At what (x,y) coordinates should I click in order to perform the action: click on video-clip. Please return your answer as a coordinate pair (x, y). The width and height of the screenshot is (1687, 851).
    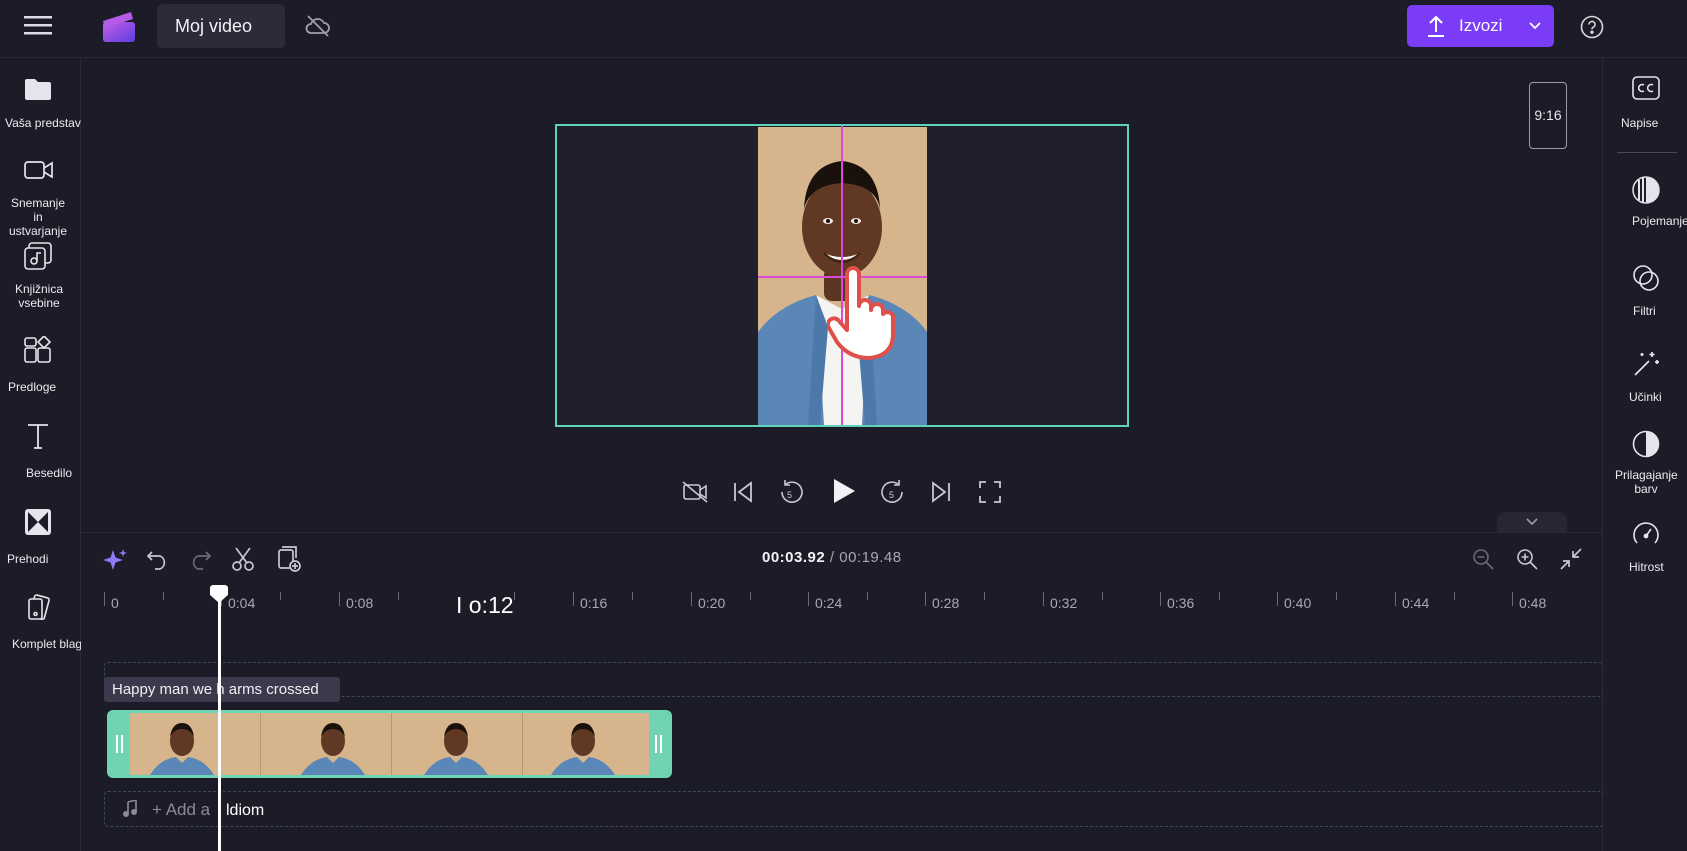
    Looking at the image, I should click on (389, 744).